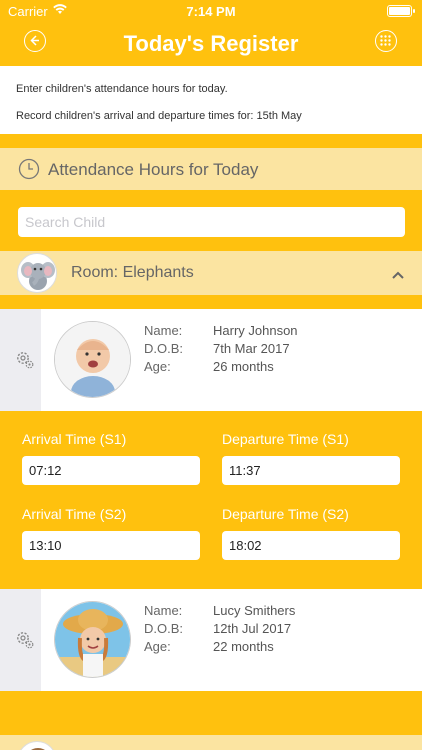 This screenshot has width=422, height=750. I want to click on next-room-header, so click(211, 742).